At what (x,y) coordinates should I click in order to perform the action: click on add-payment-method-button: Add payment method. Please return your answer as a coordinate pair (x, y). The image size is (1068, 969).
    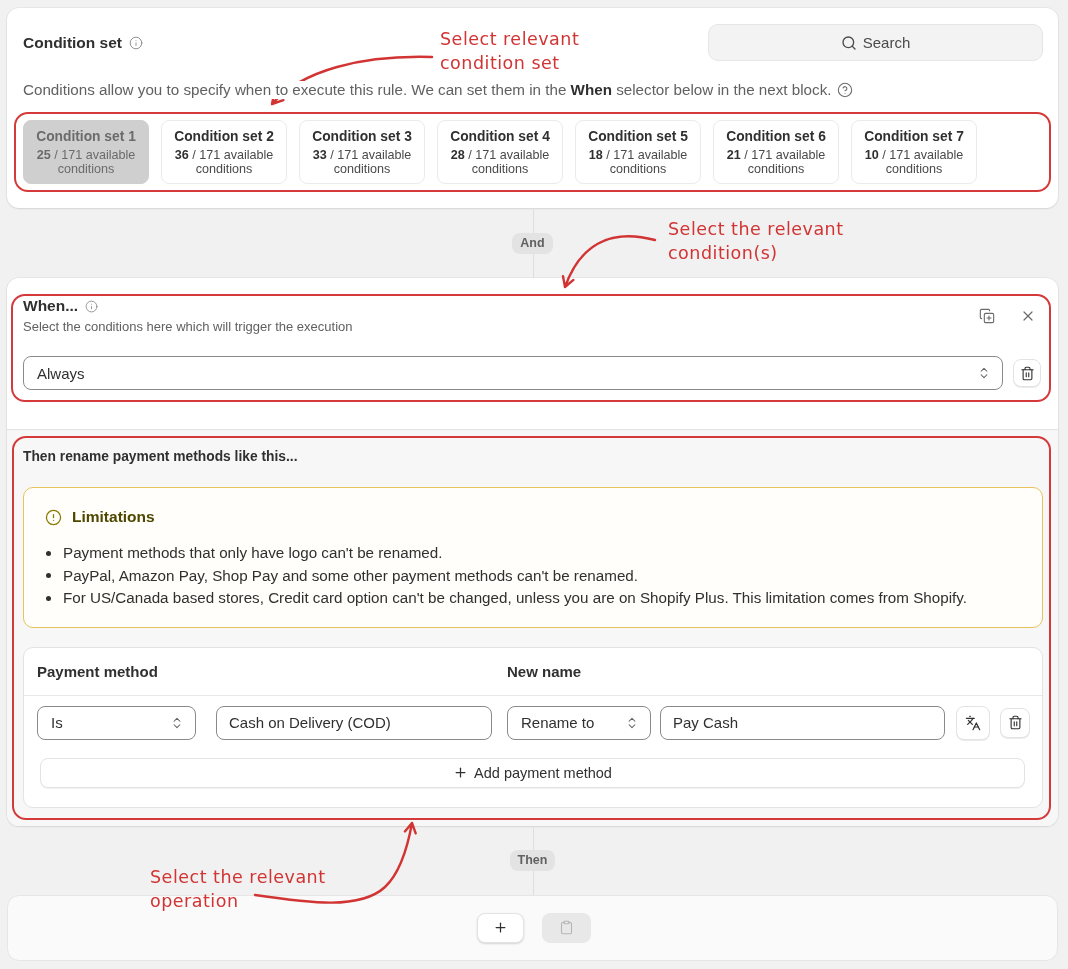
    Looking at the image, I should click on (532, 772).